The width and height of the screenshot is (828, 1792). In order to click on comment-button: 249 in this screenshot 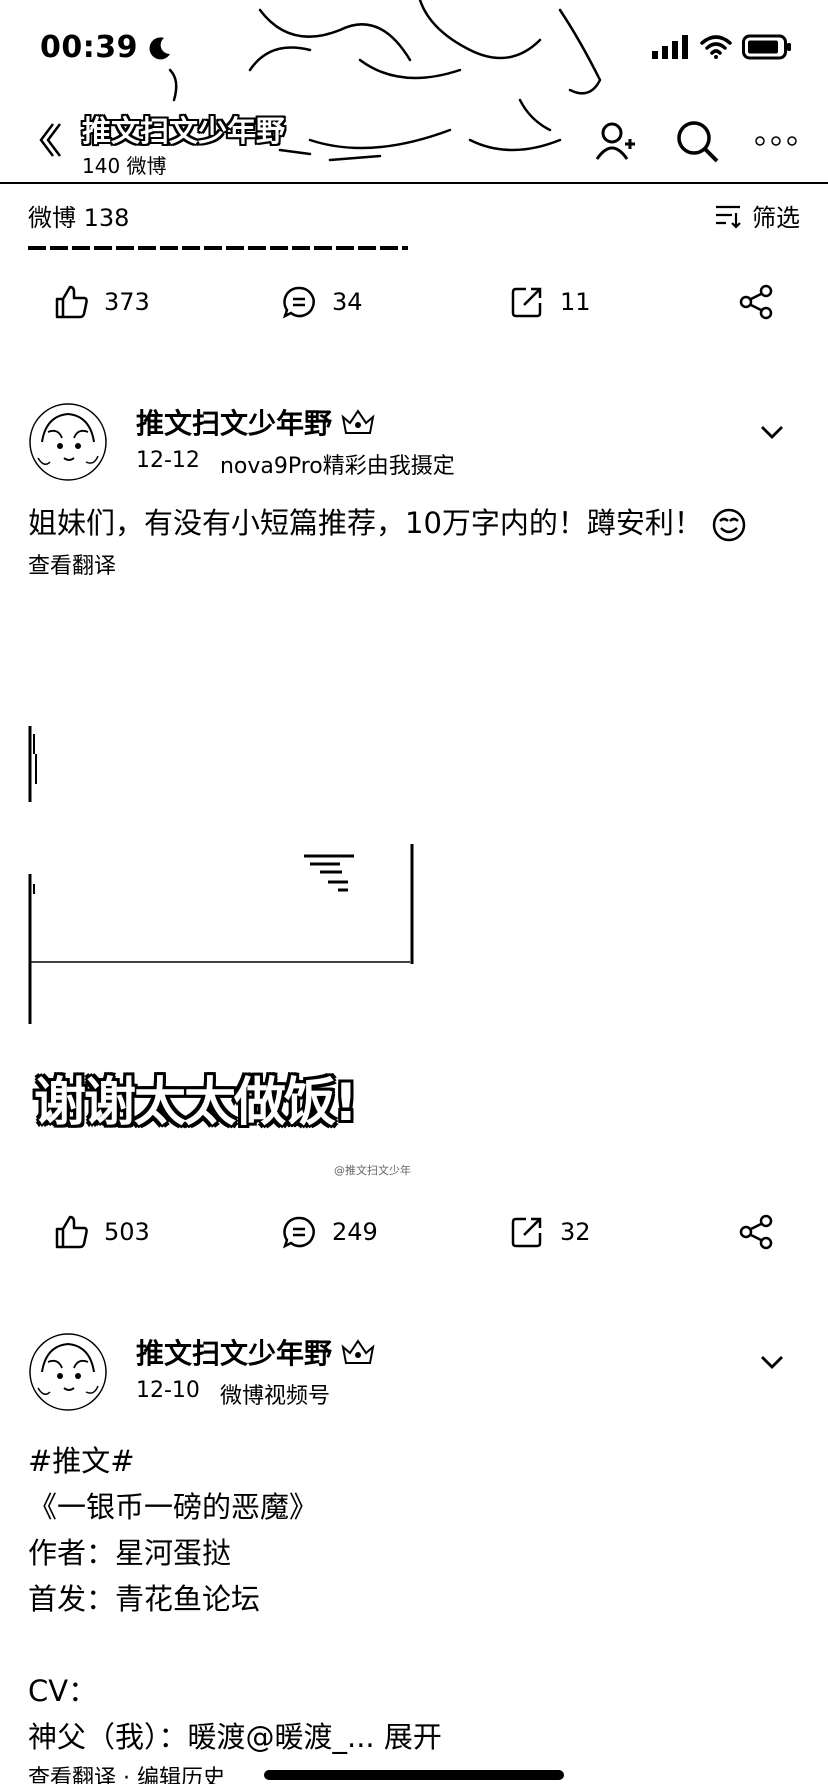, I will do `click(330, 1232)`.